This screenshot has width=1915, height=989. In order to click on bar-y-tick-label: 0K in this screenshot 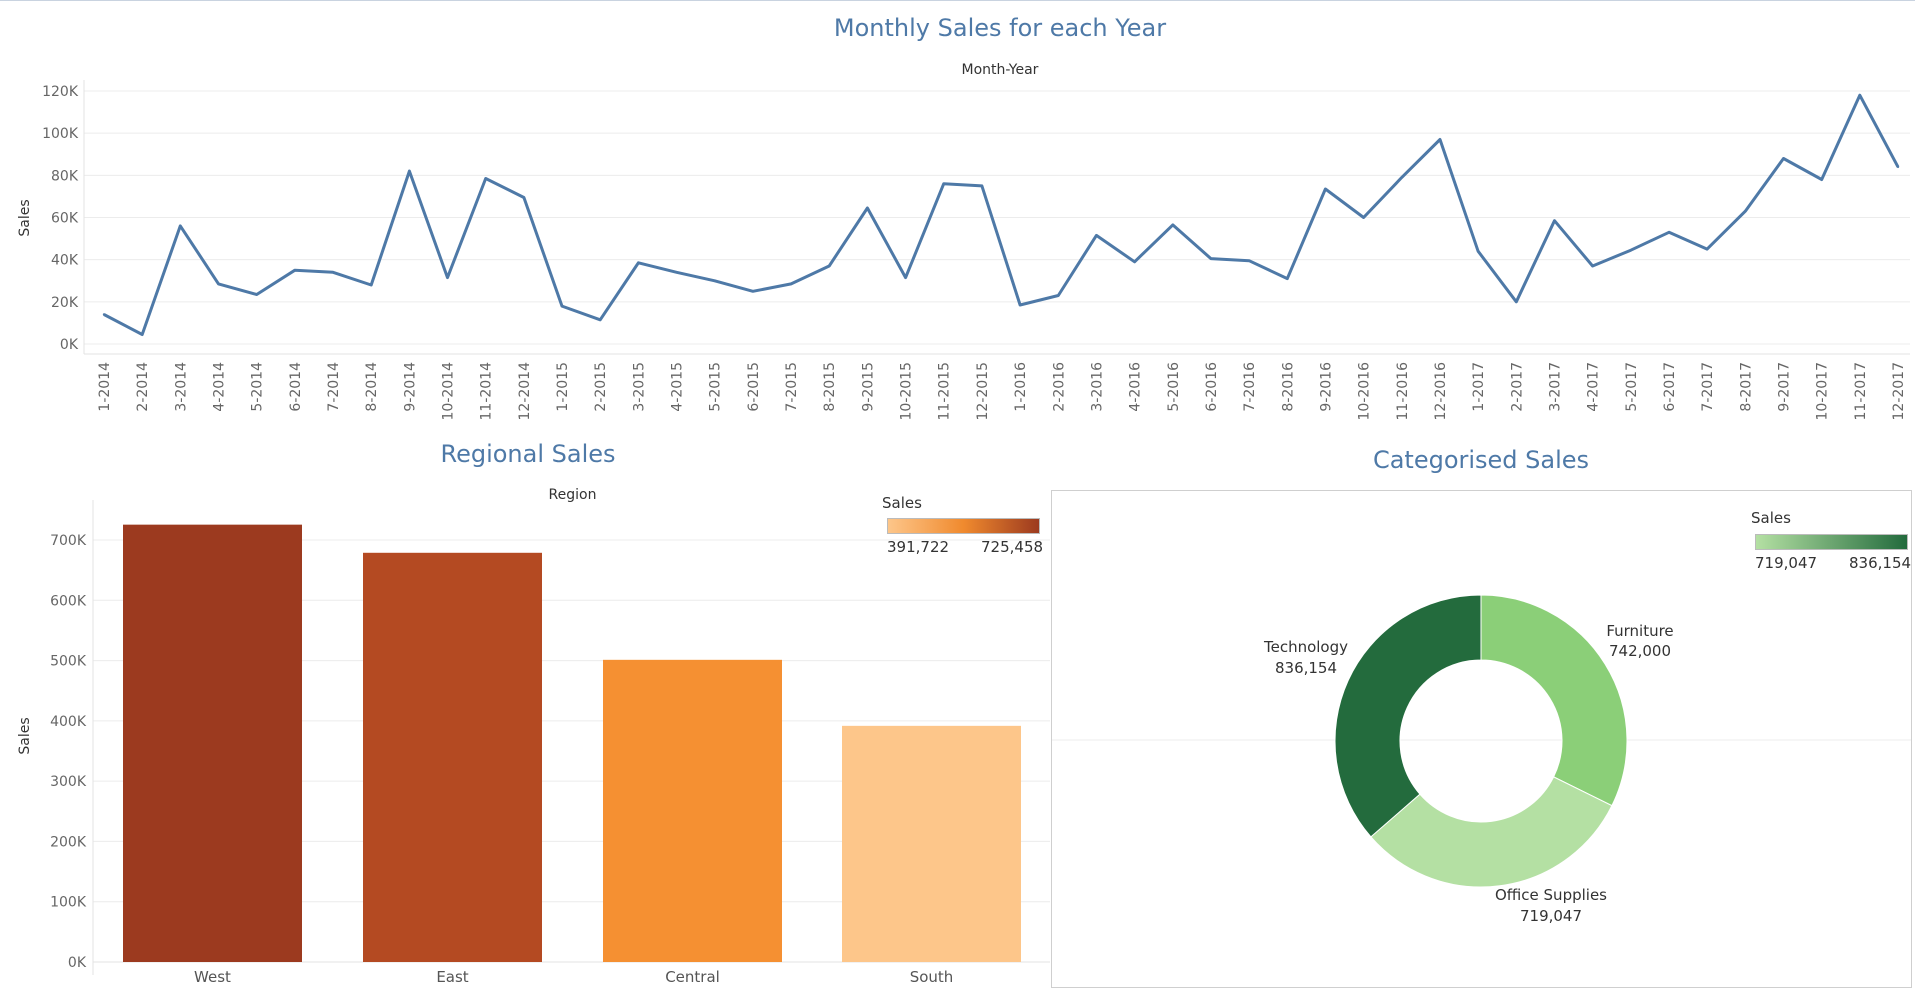, I will do `click(77, 963)`.